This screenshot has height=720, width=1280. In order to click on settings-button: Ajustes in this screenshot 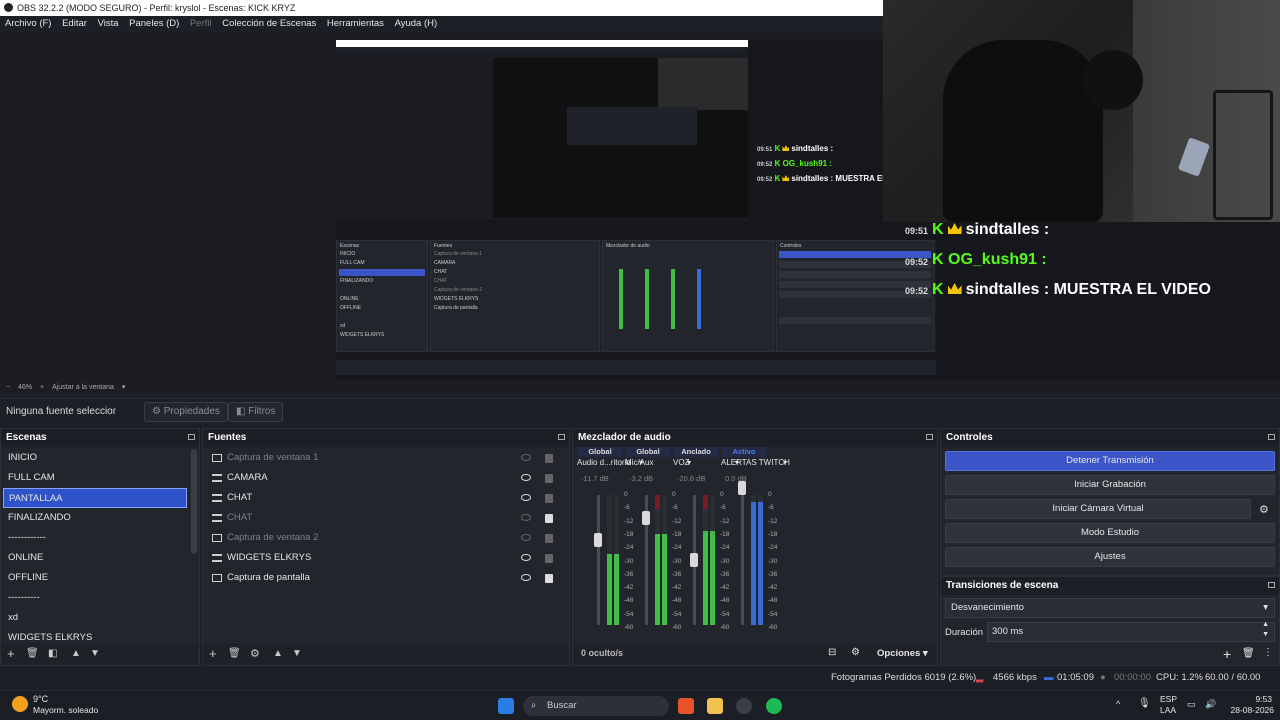, I will do `click(1110, 557)`.